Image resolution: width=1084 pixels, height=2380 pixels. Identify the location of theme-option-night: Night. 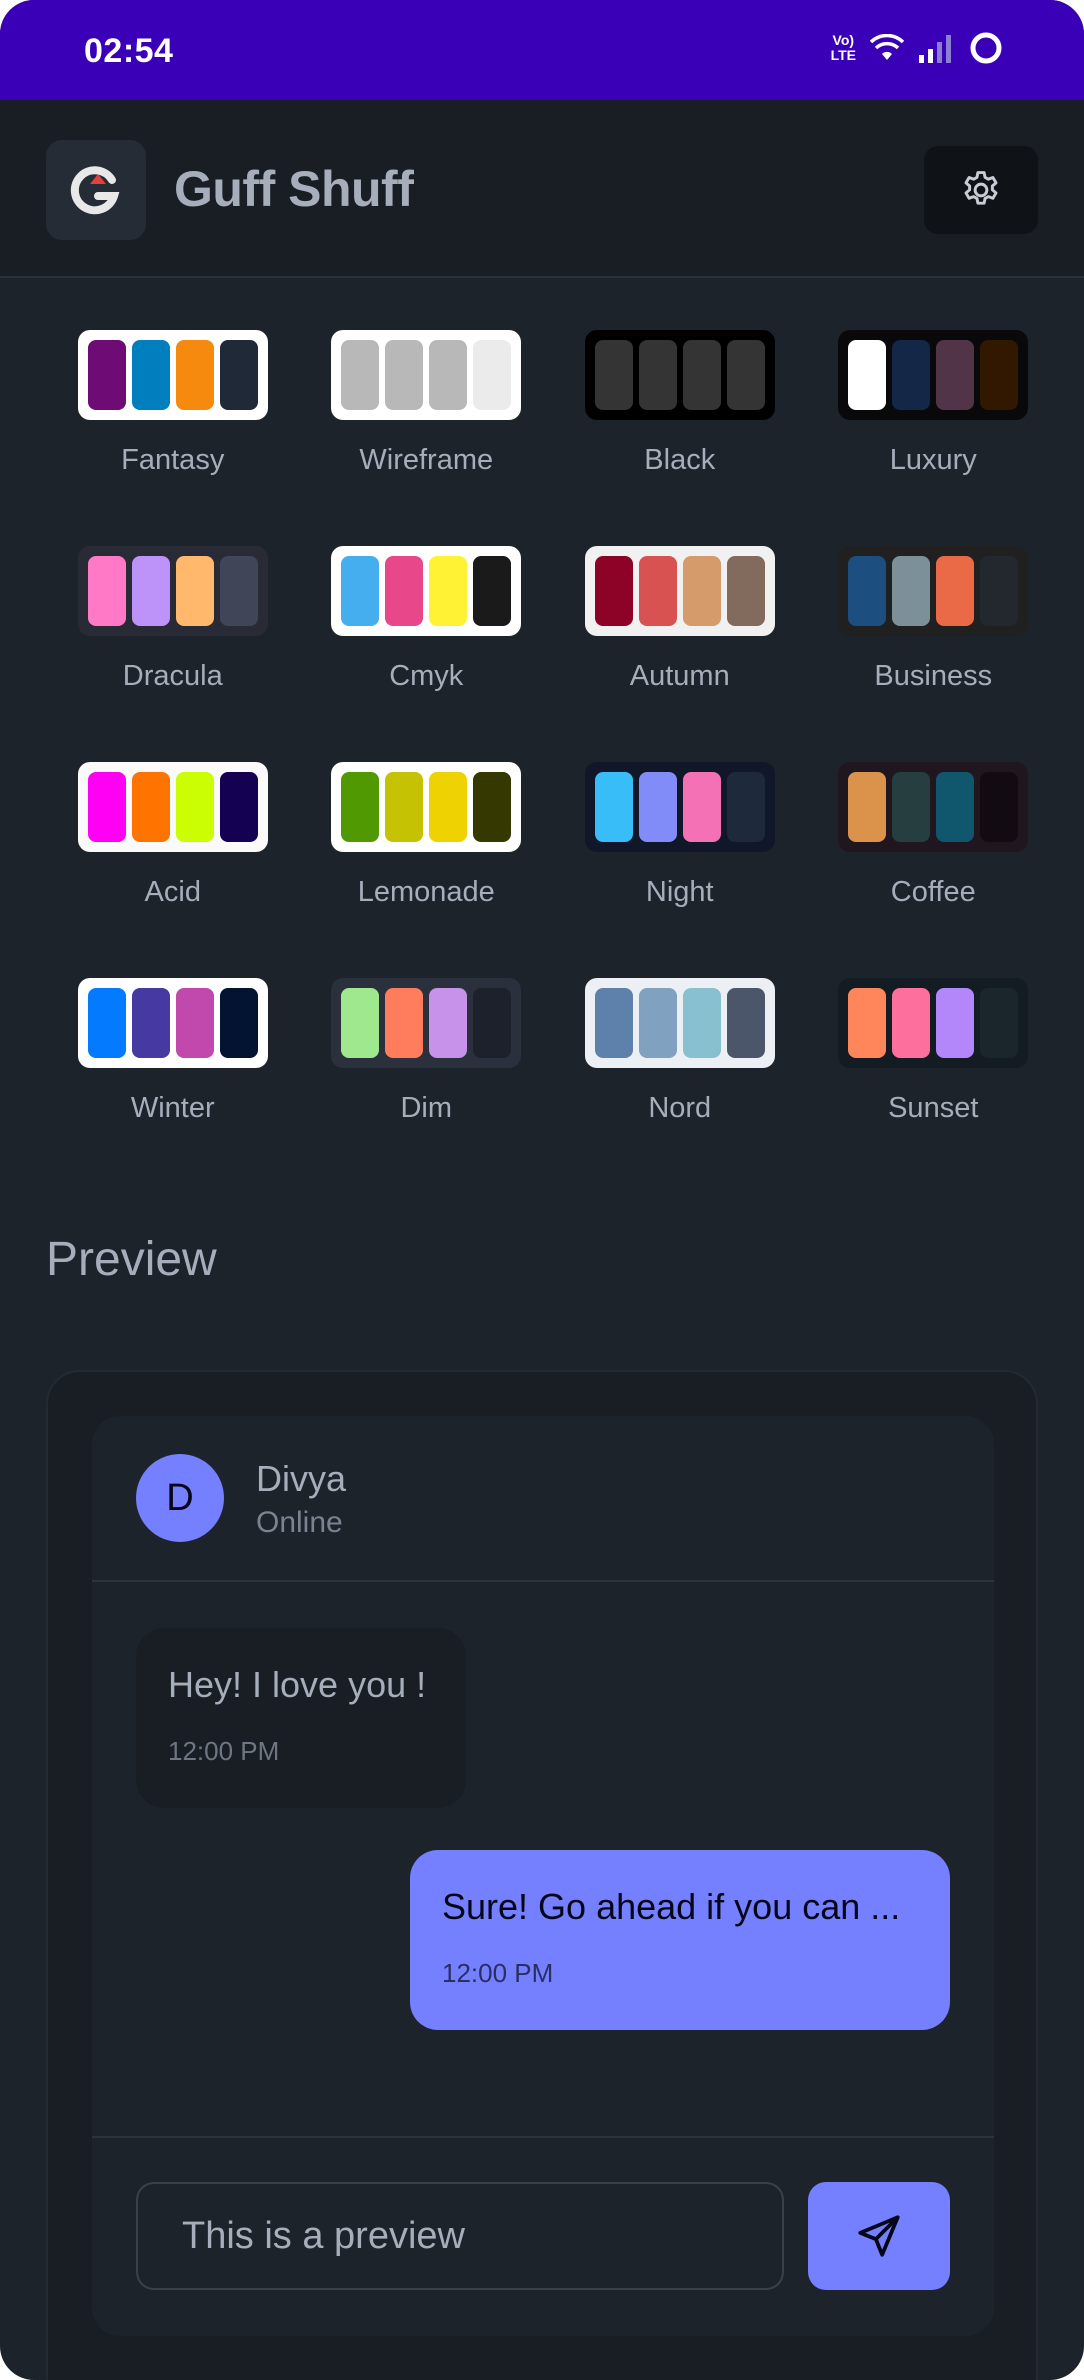
(680, 849).